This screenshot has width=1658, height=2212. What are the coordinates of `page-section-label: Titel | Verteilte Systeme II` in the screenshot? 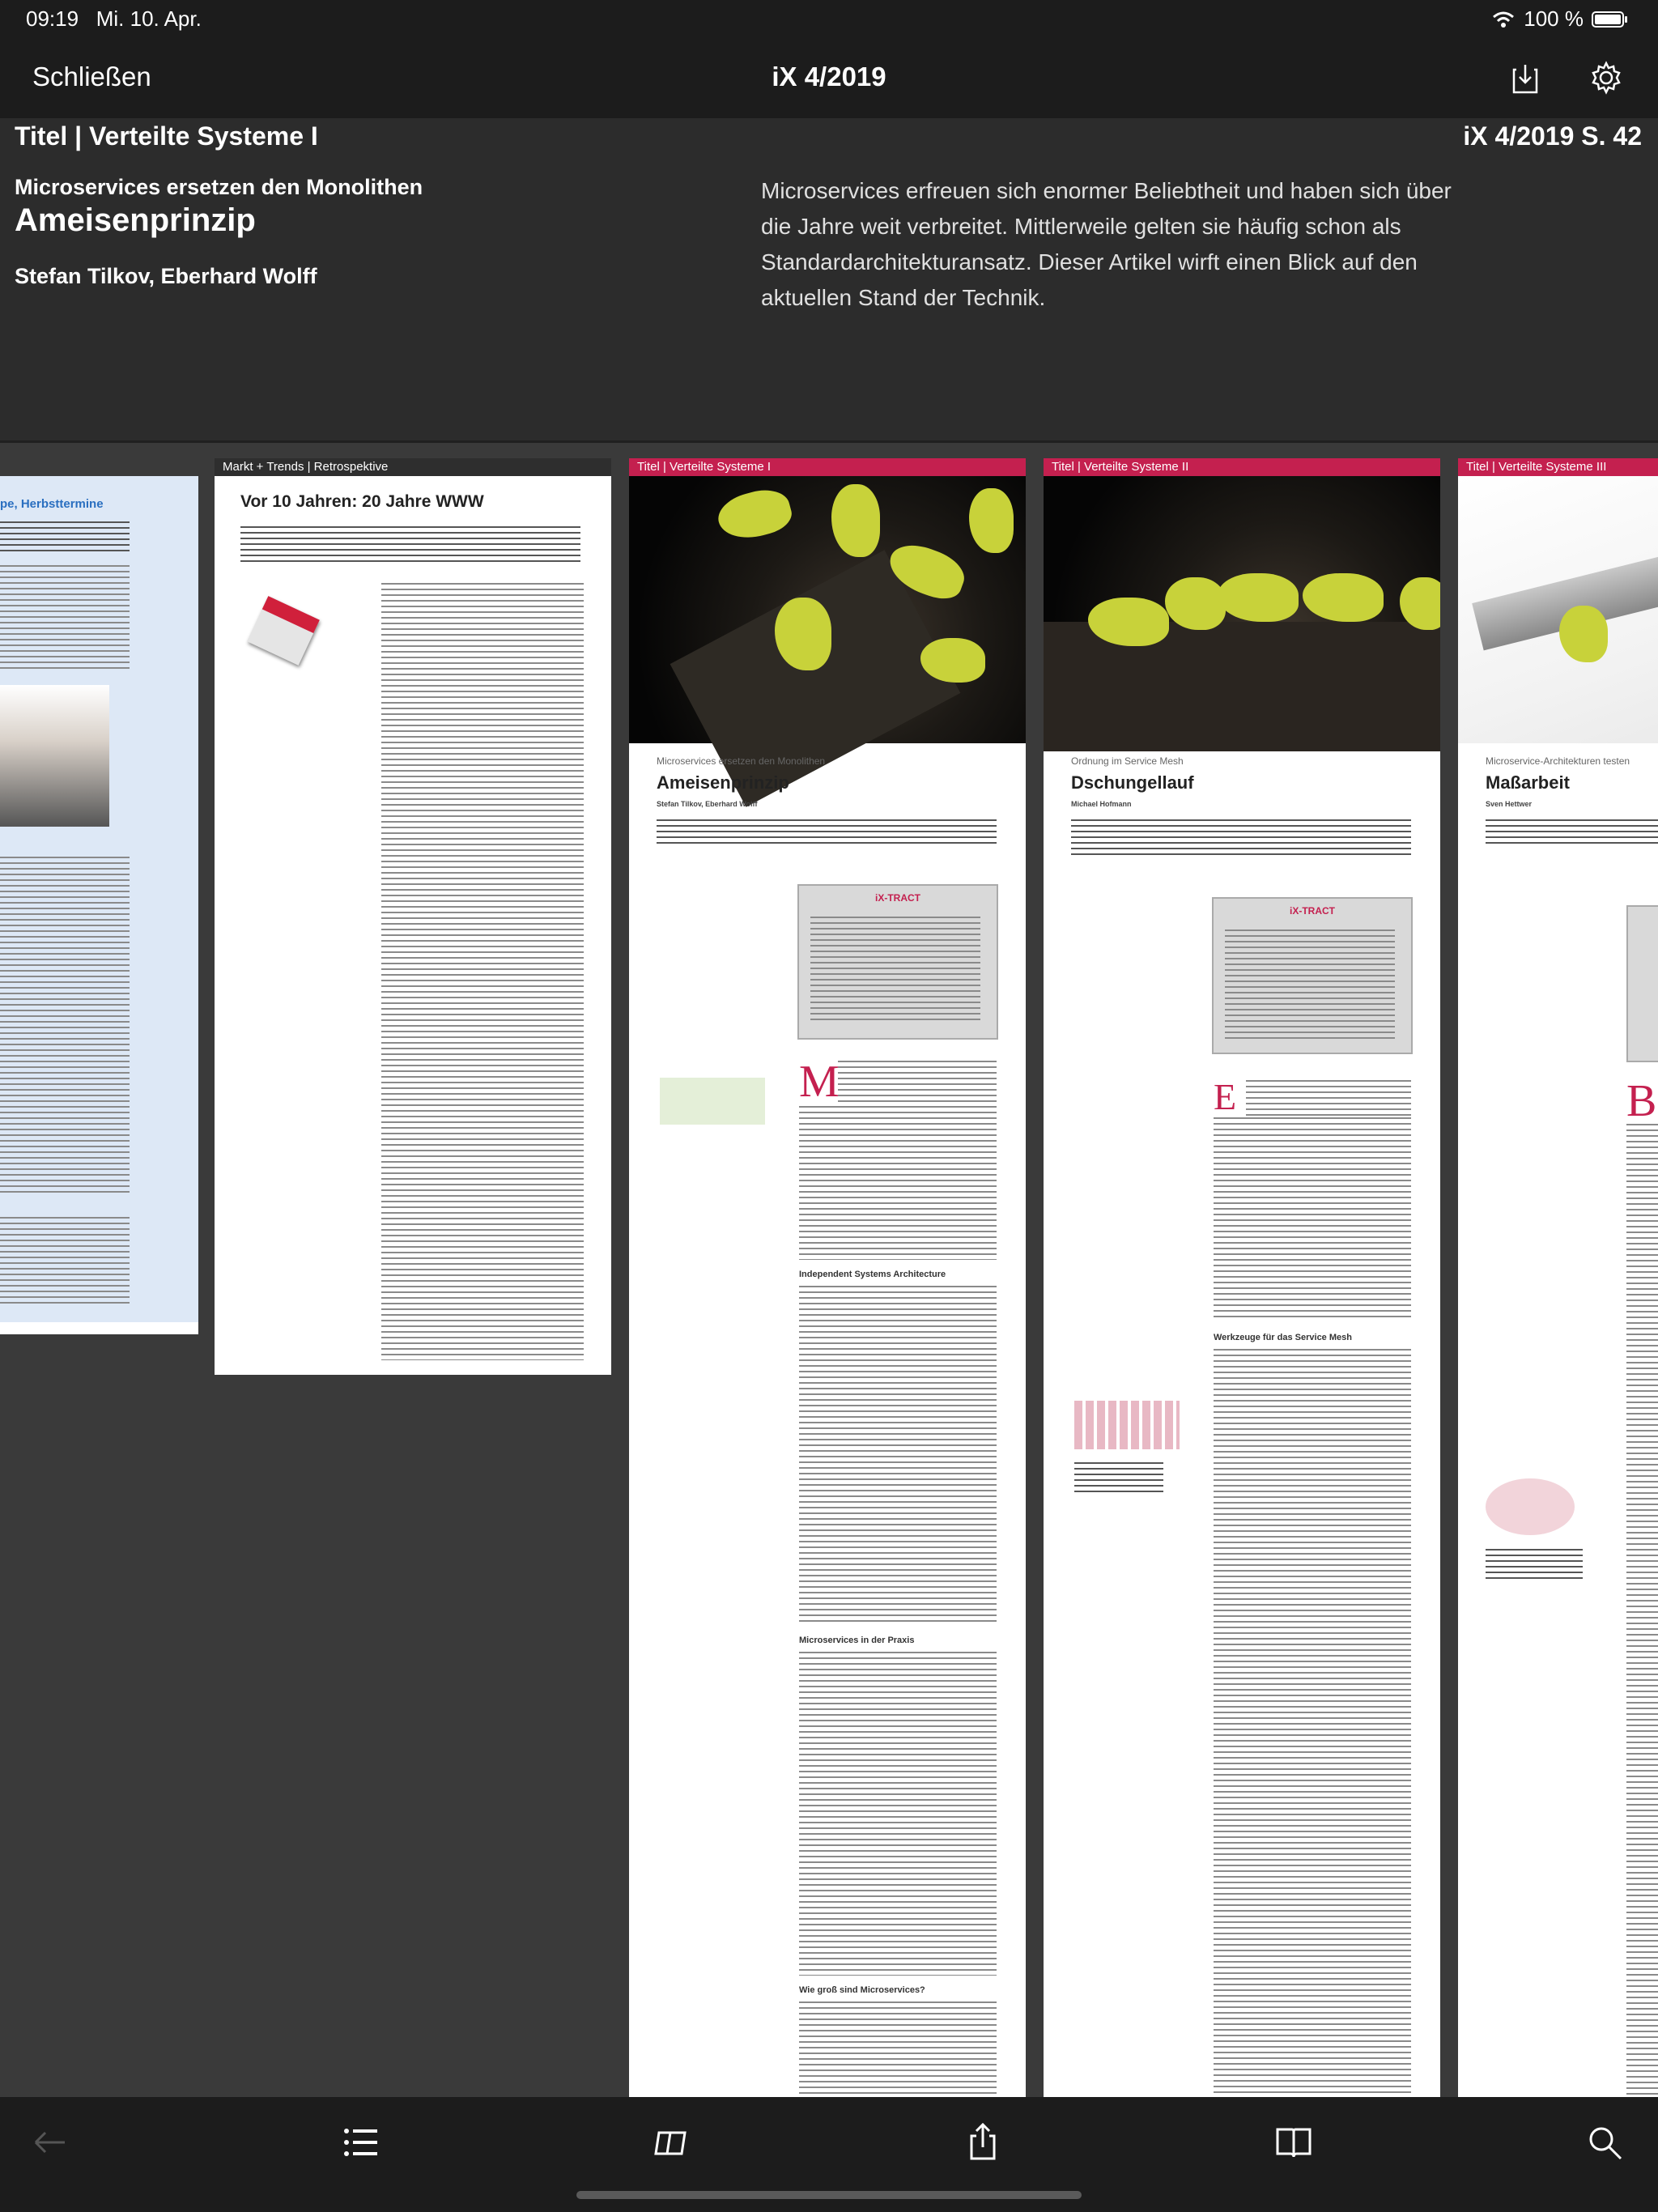 It's located at (1242, 467).